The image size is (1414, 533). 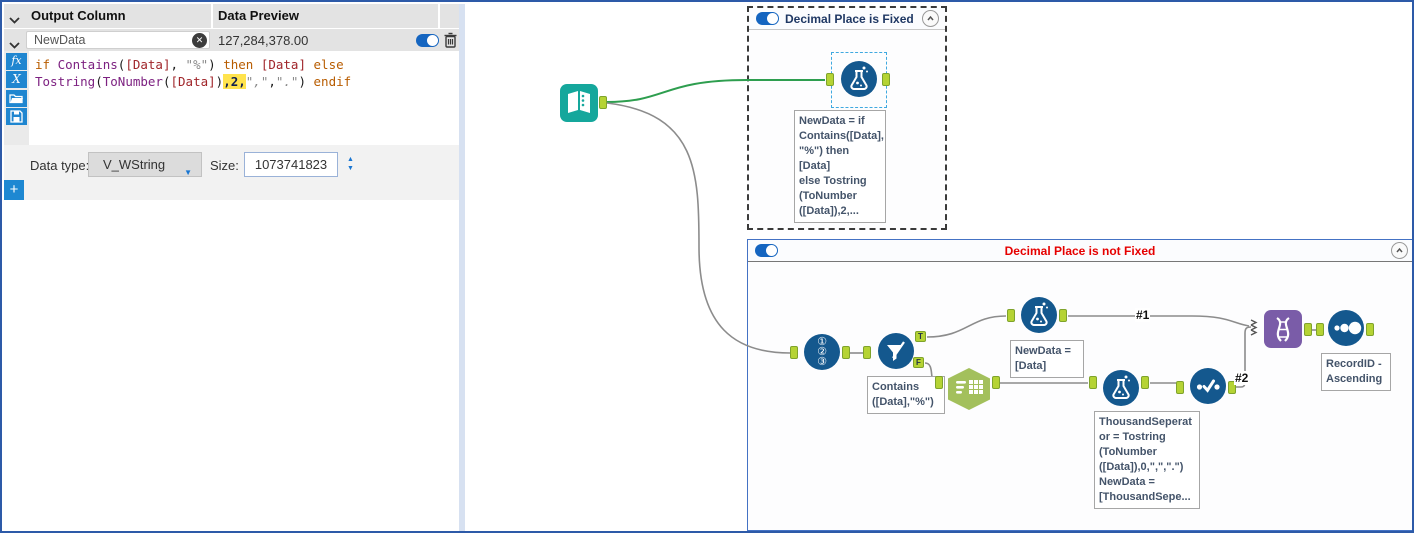 I want to click on delete-column-icon, so click(x=450, y=42).